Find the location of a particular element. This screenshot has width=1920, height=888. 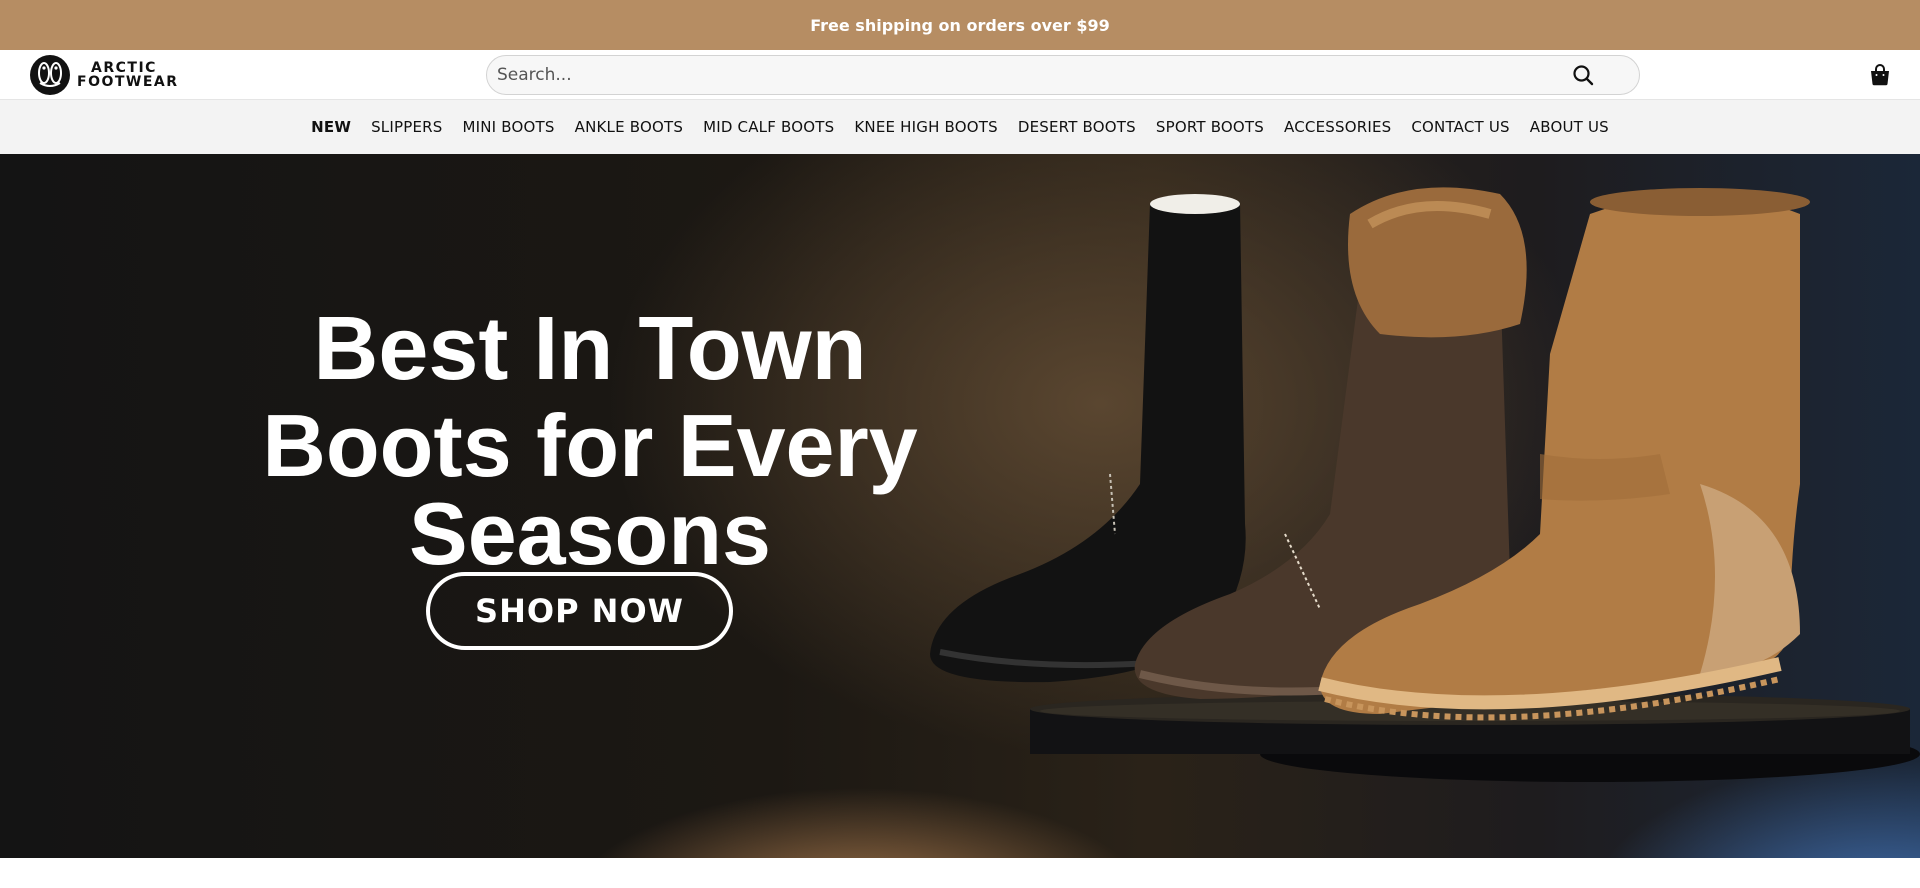

logo-link: ARCTIC FOOTWEAR is located at coordinates (104, 75).